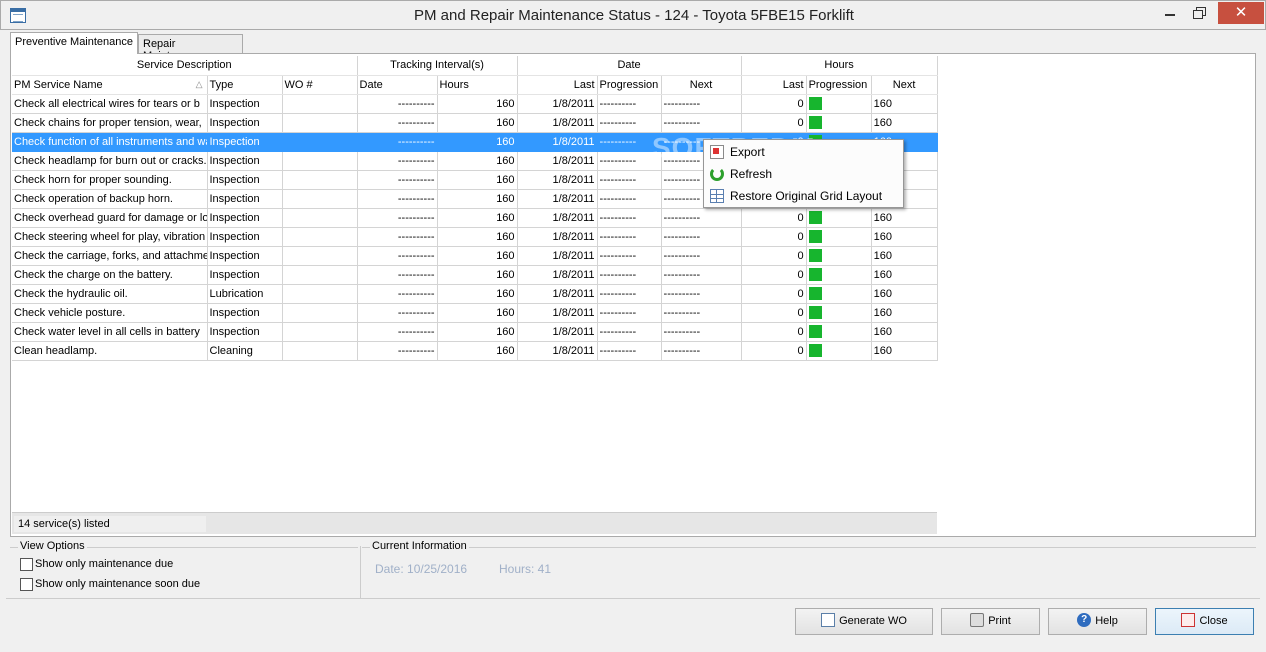  What do you see at coordinates (1204, 621) in the screenshot?
I see `close-button: Close` at bounding box center [1204, 621].